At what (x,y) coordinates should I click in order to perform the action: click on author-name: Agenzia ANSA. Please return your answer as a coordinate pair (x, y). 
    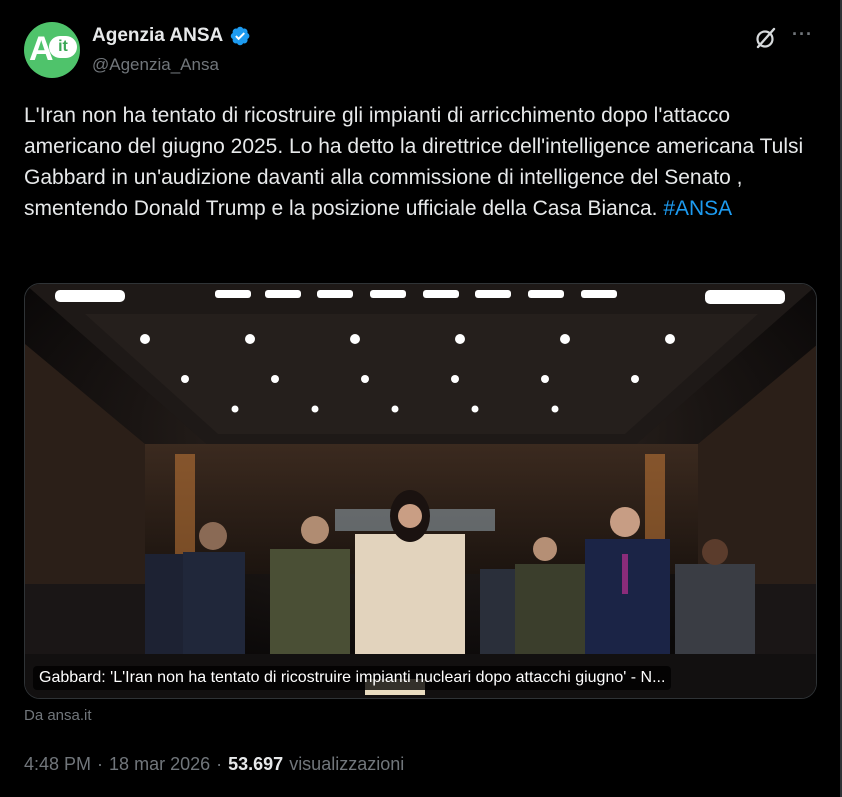
    Looking at the image, I should click on (157, 36).